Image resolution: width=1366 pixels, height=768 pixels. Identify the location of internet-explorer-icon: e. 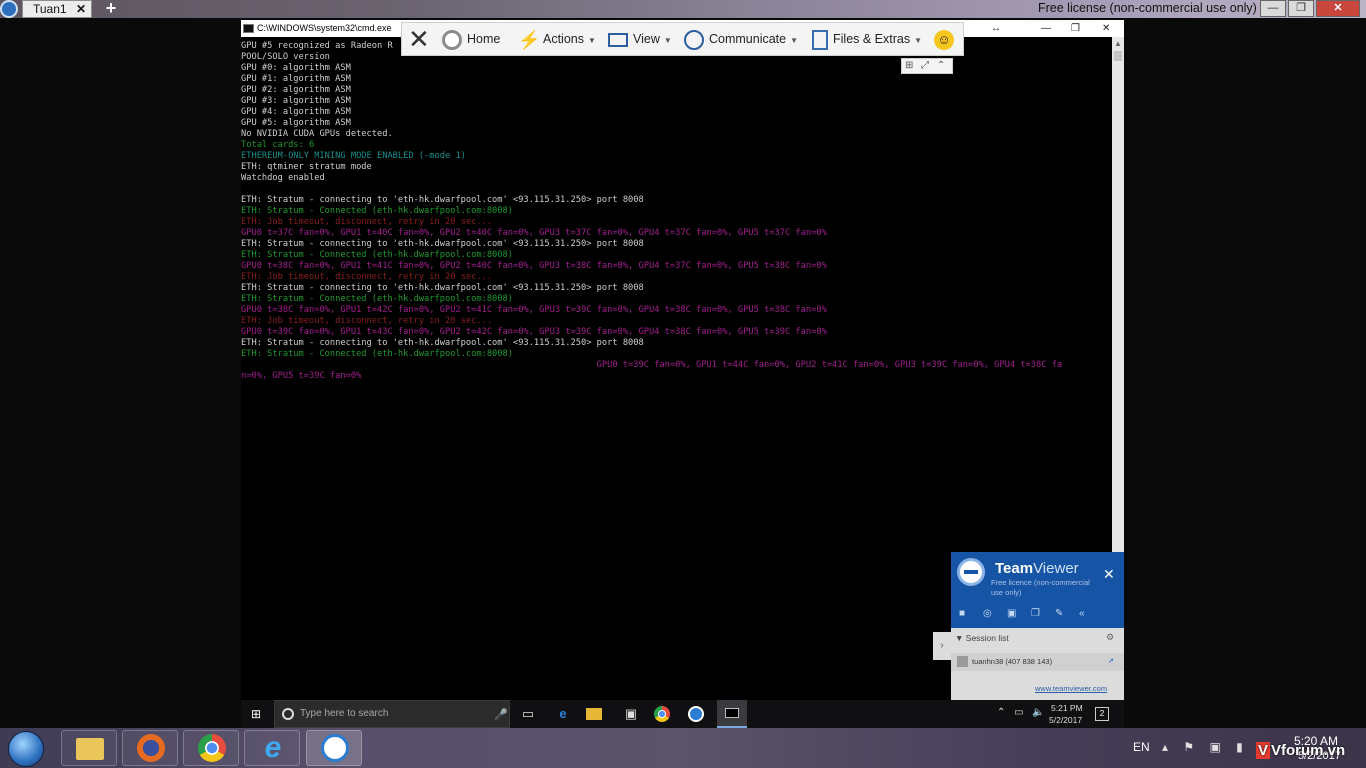
(273, 747).